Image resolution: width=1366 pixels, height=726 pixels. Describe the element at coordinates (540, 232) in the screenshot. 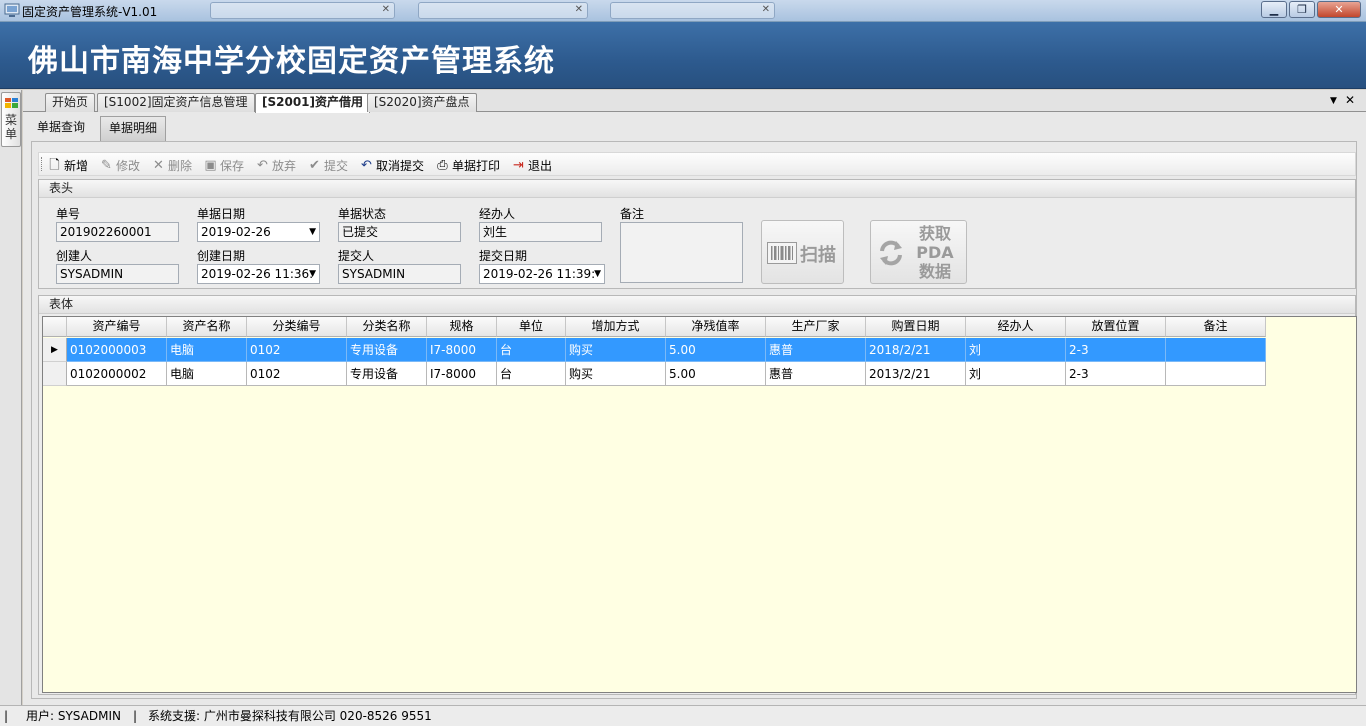

I see `handler-field: 刘生` at that location.